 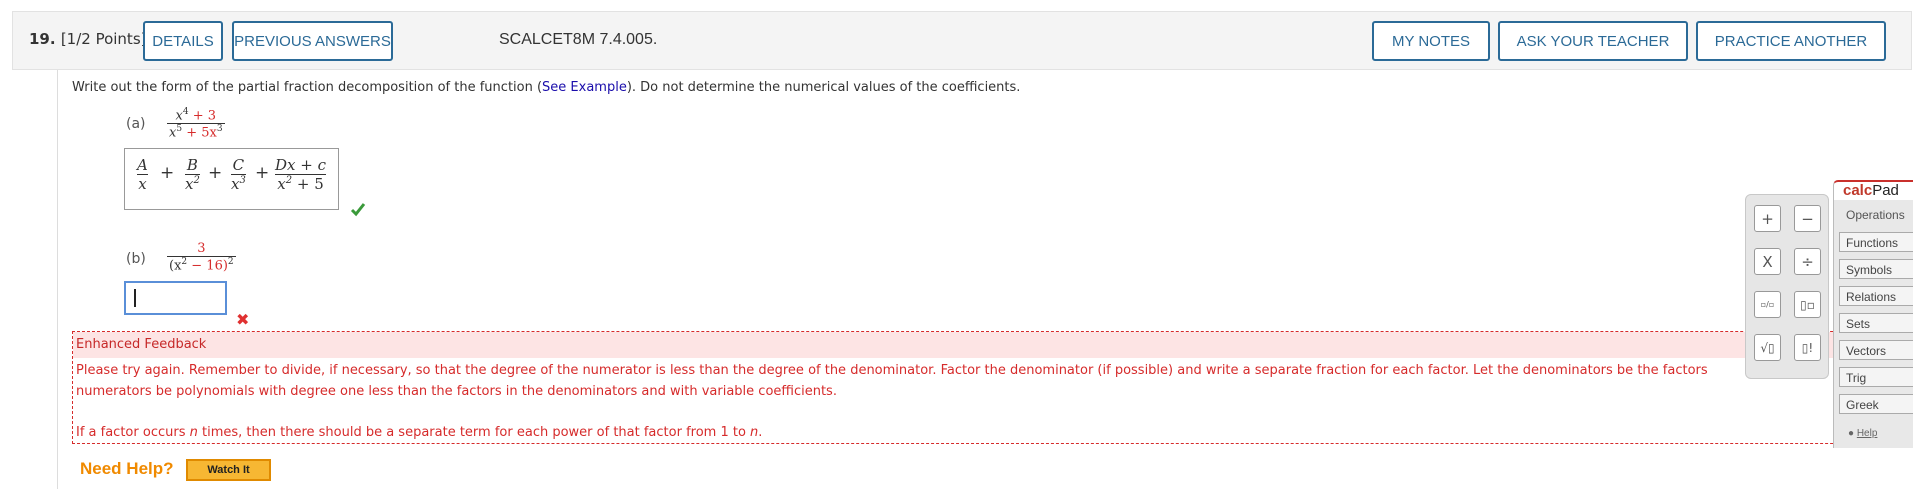 What do you see at coordinates (1787, 286) in the screenshot?
I see `calcpad-keypad: + − X ÷ ▫/▫ ▯▫ √▯ ▯!` at bounding box center [1787, 286].